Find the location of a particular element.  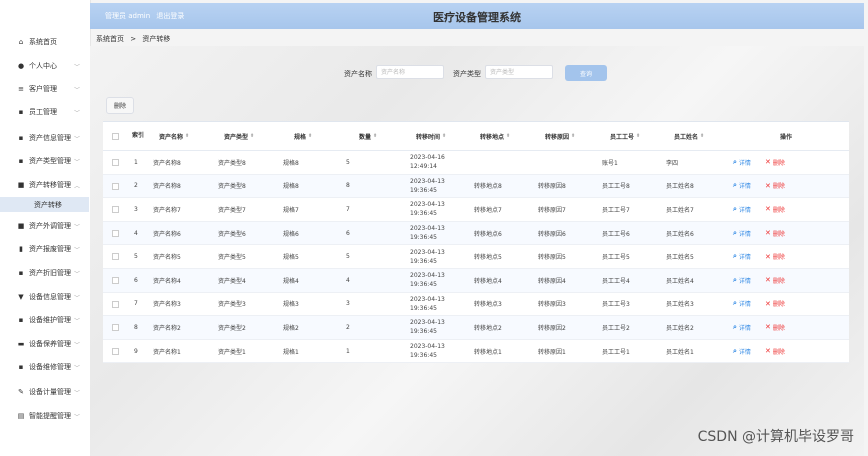

sidebar-item: ● 个人中心 ﹀ is located at coordinates (45, 66).